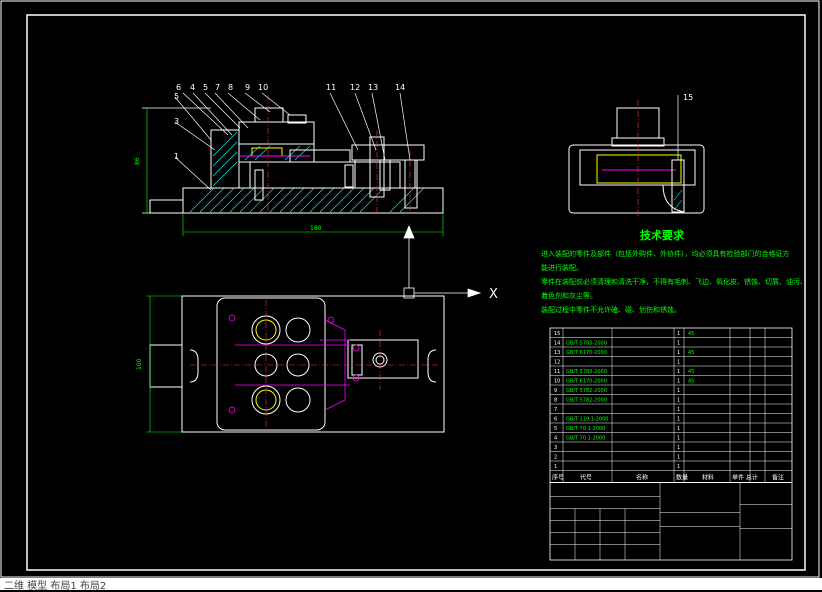  Describe the element at coordinates (587, 420) in the screenshot. I see `bom-code: GB/T 119.1-2000` at that location.